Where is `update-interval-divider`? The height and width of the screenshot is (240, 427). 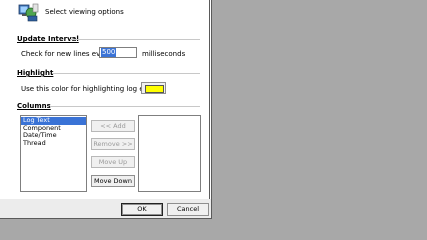 update-interval-divider is located at coordinates (135, 39).